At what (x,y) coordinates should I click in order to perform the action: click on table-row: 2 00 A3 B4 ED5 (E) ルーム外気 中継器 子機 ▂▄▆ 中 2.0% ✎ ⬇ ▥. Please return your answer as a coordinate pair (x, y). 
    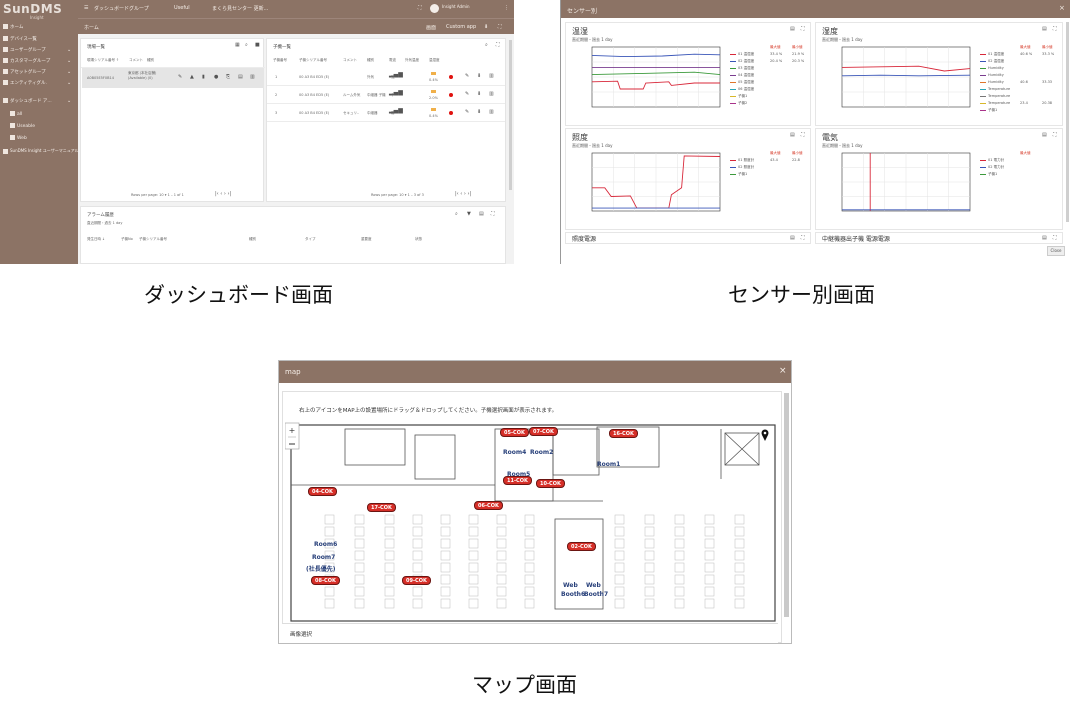
    Looking at the image, I should click on (386, 95).